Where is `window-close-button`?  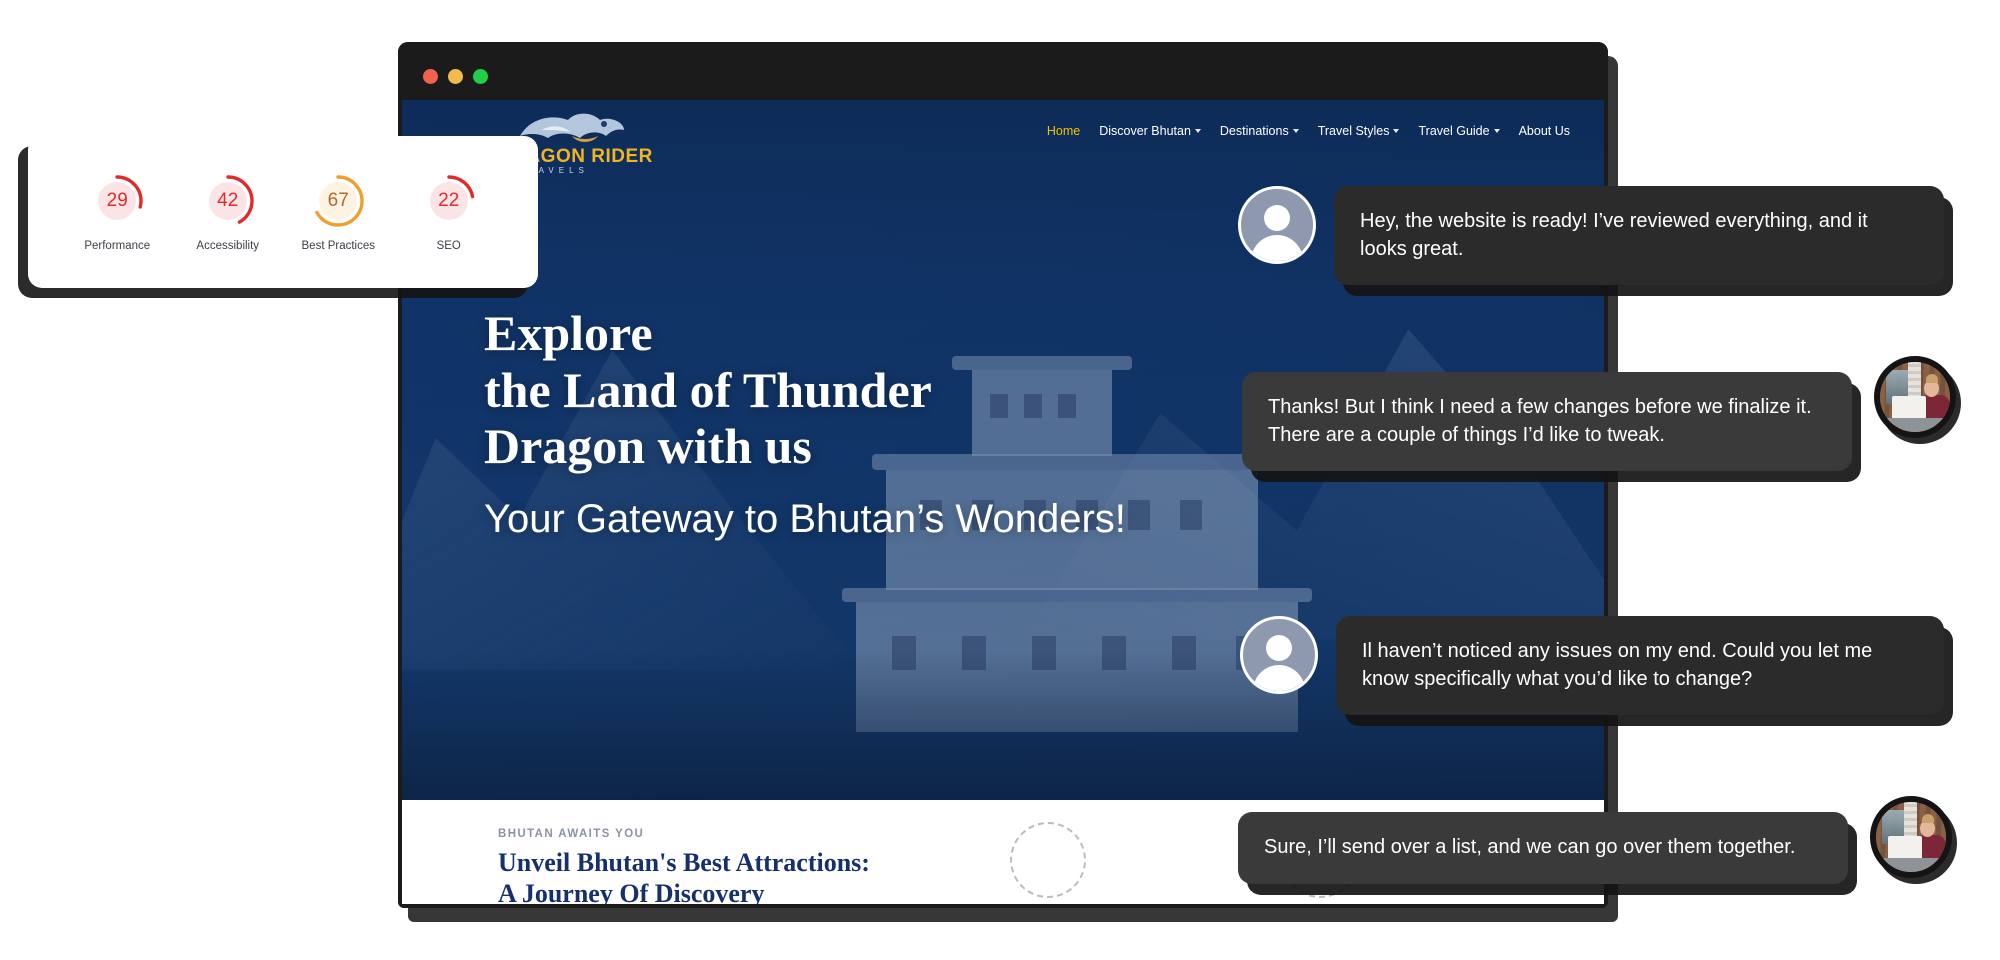
window-close-button is located at coordinates (430, 76).